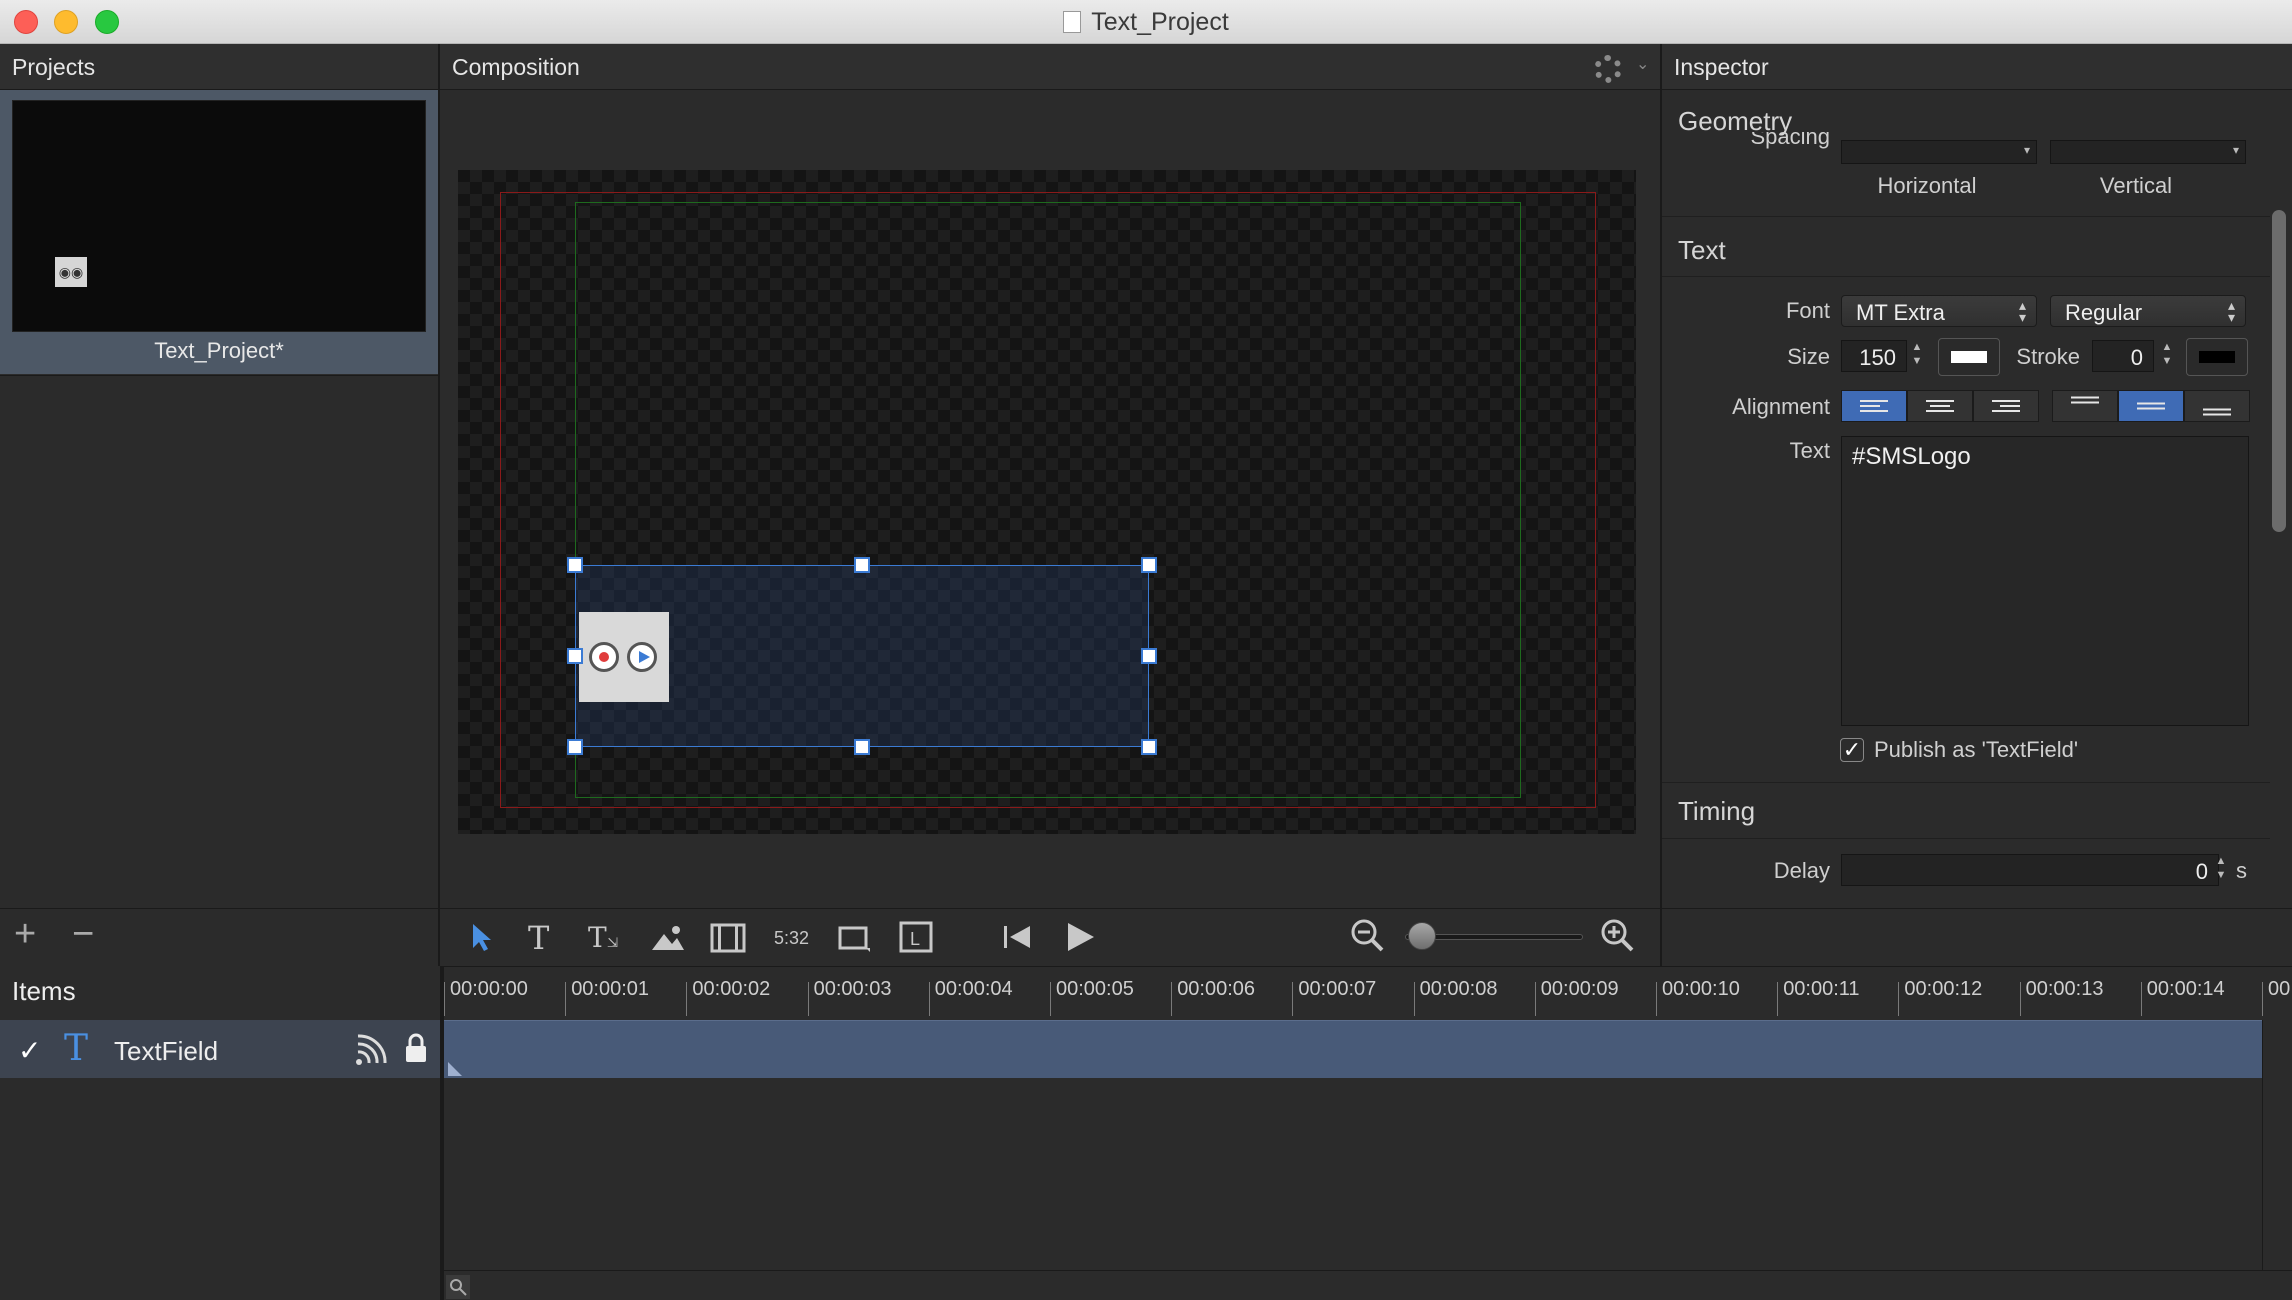  I want to click on ruler-tick-label: 00:00:04, so click(973, 989).